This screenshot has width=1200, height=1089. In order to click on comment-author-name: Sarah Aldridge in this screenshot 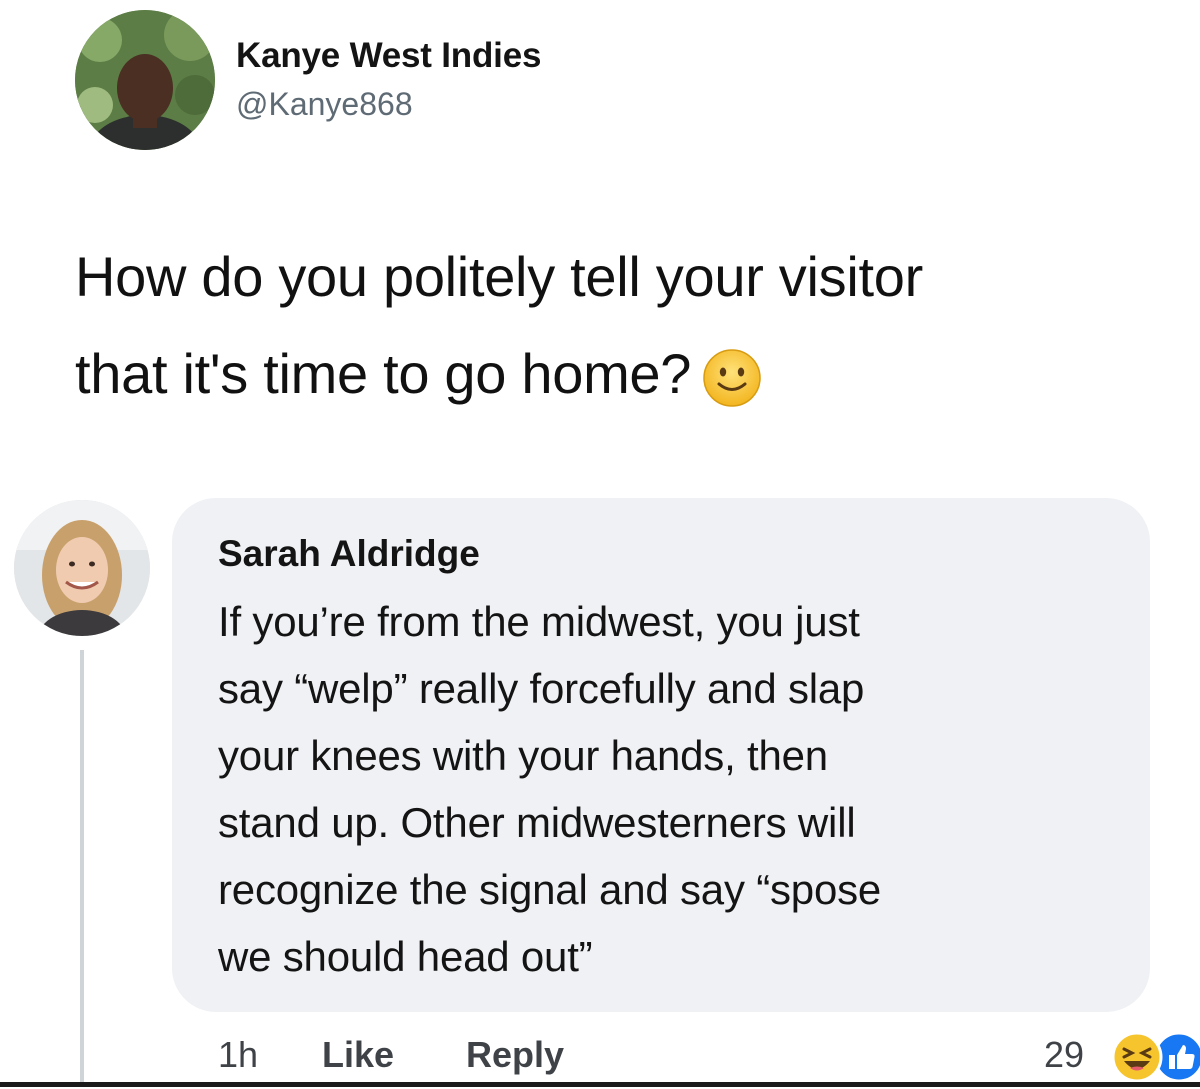, I will do `click(349, 554)`.